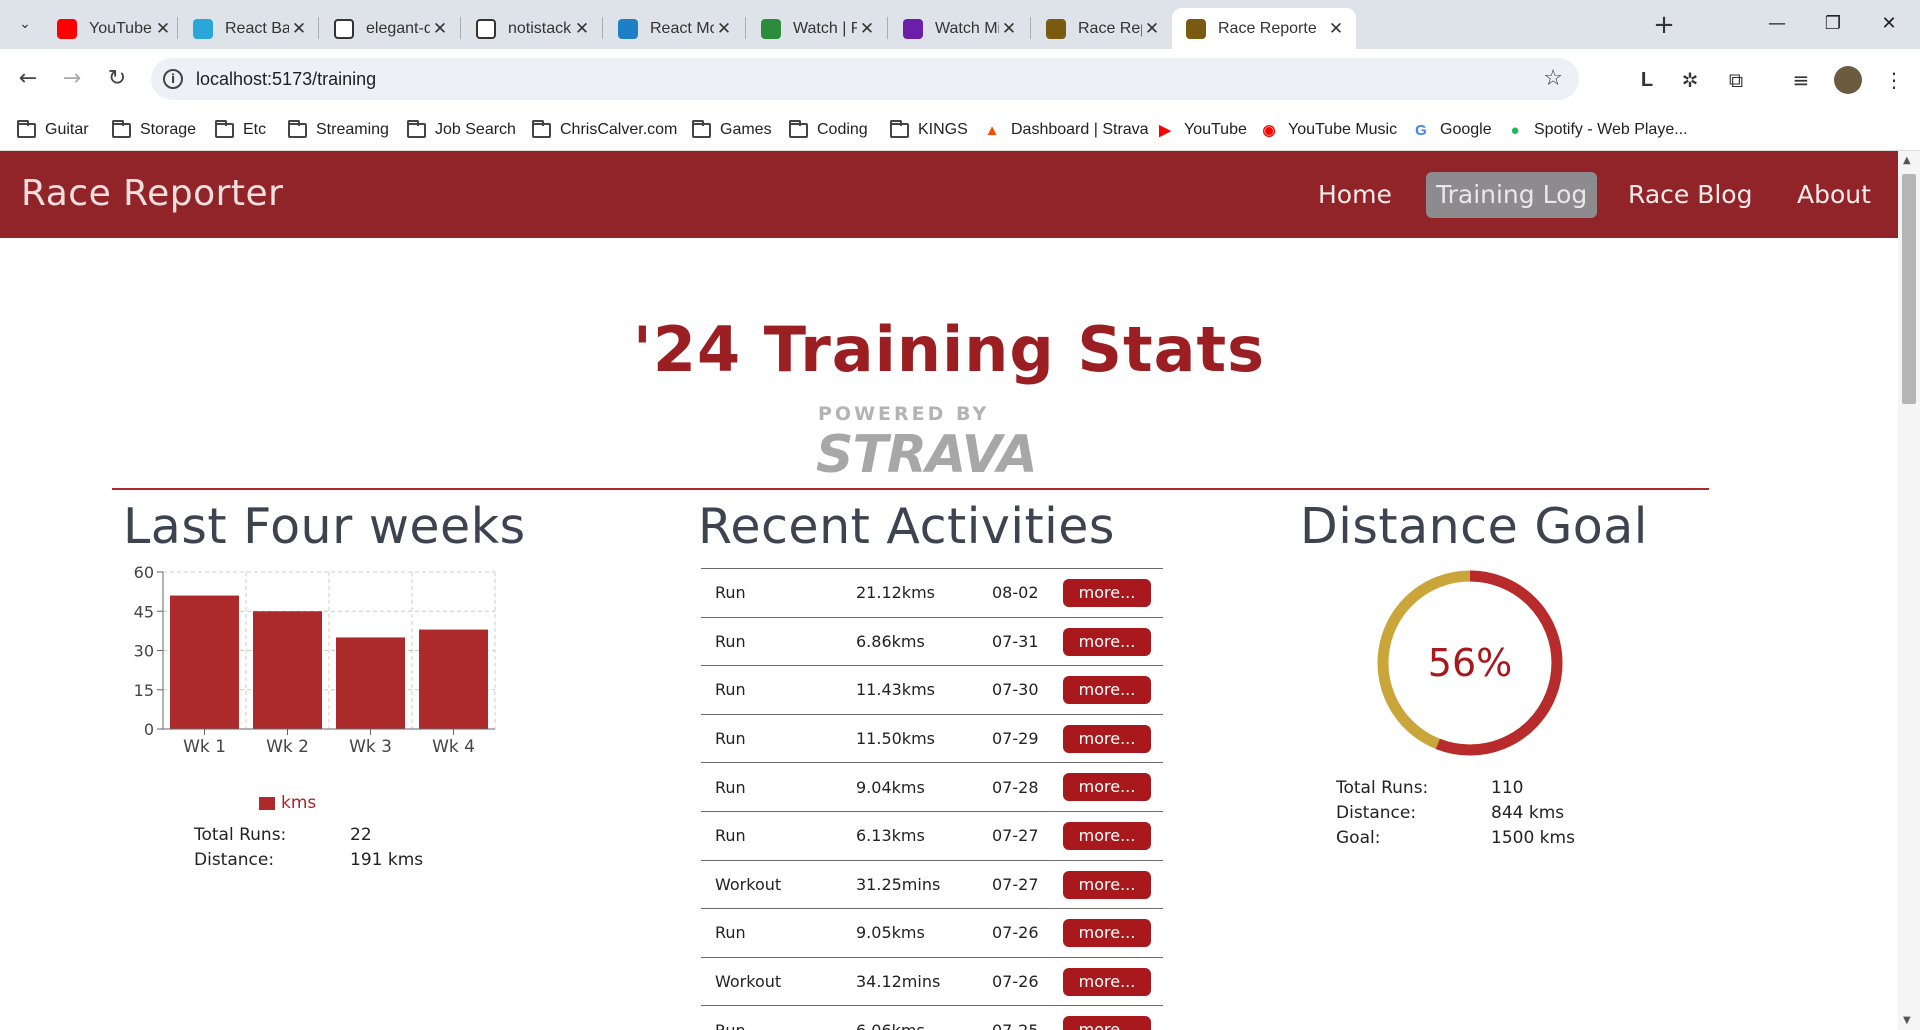 The image size is (1920, 1030). Describe the element at coordinates (113, 28) in the screenshot. I see `browser-tab: YouTube ✕` at that location.